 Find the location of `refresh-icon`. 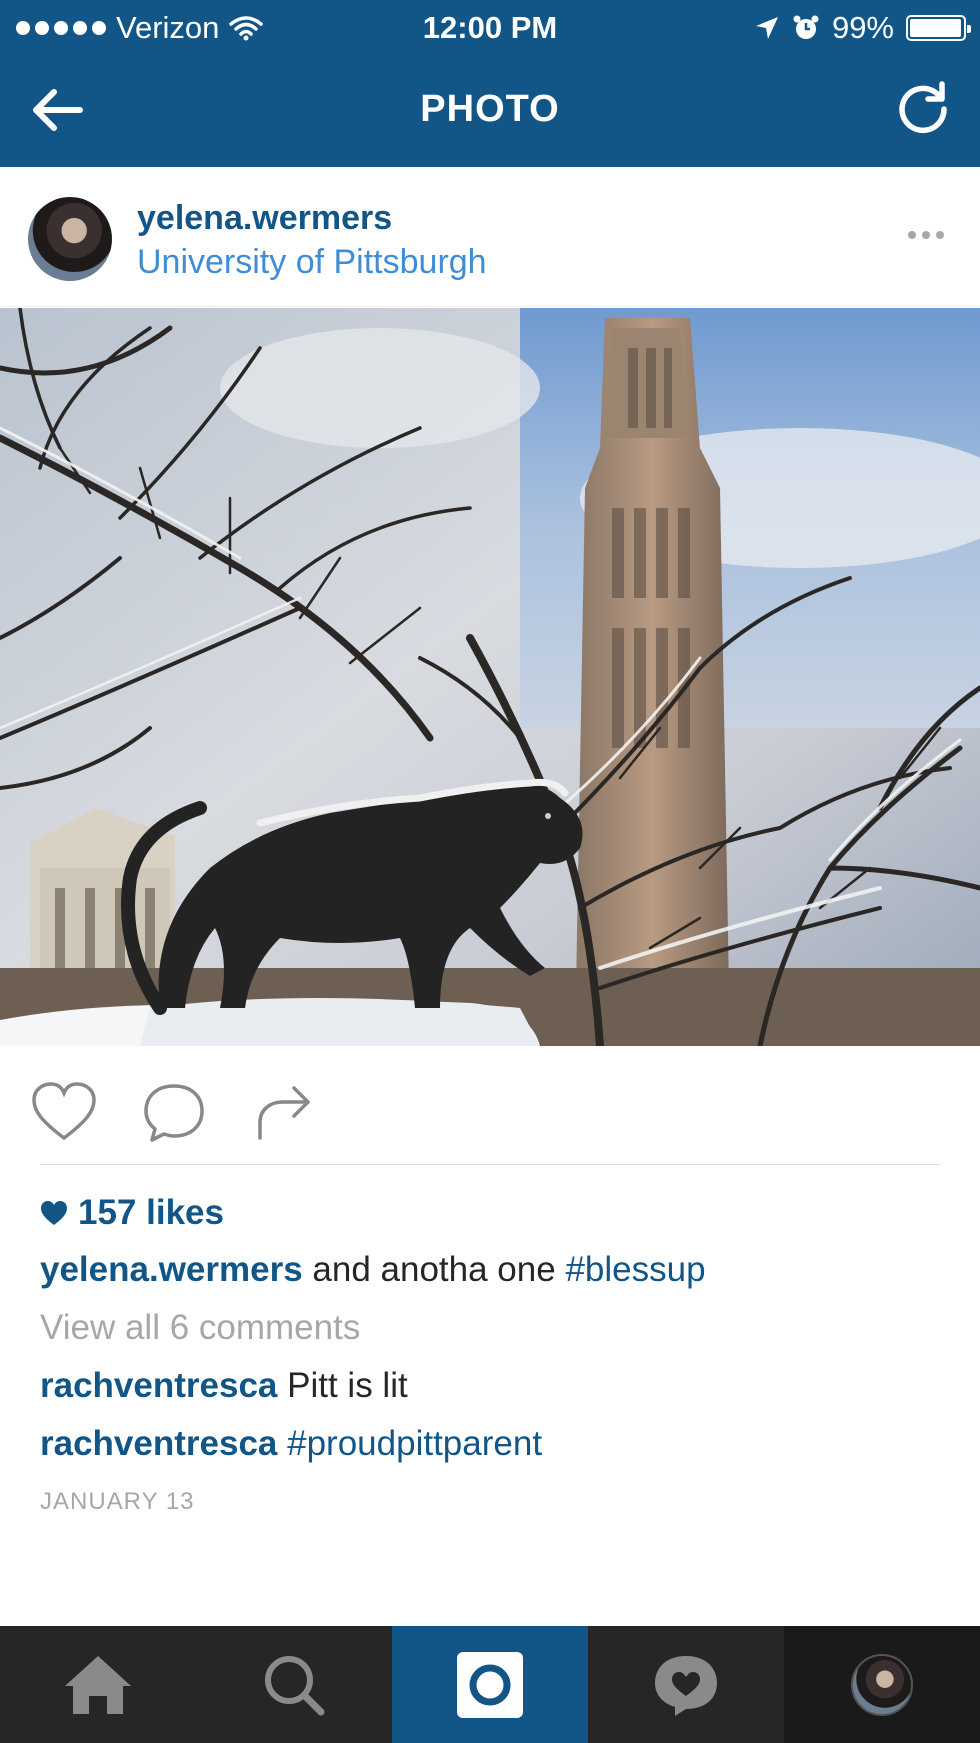

refresh-icon is located at coordinates (923, 109).